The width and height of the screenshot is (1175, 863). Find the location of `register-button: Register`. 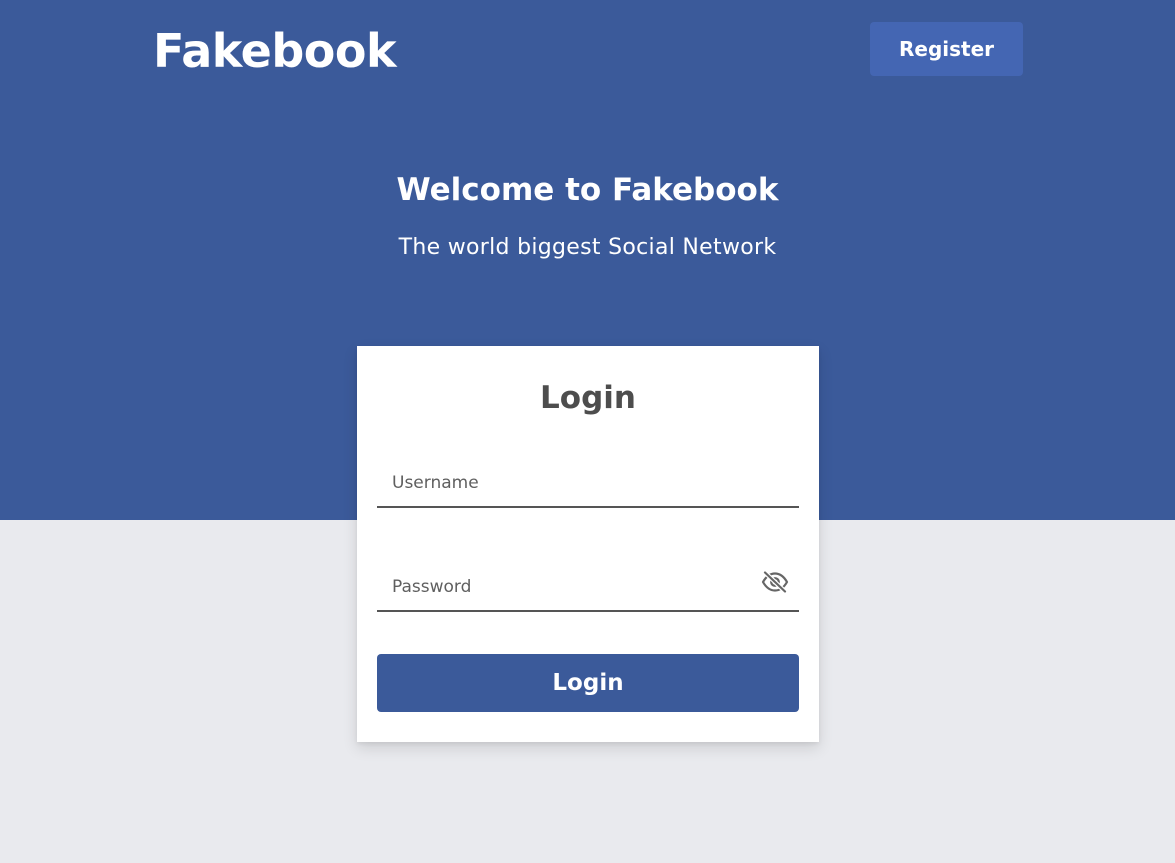

register-button: Register is located at coordinates (946, 49).